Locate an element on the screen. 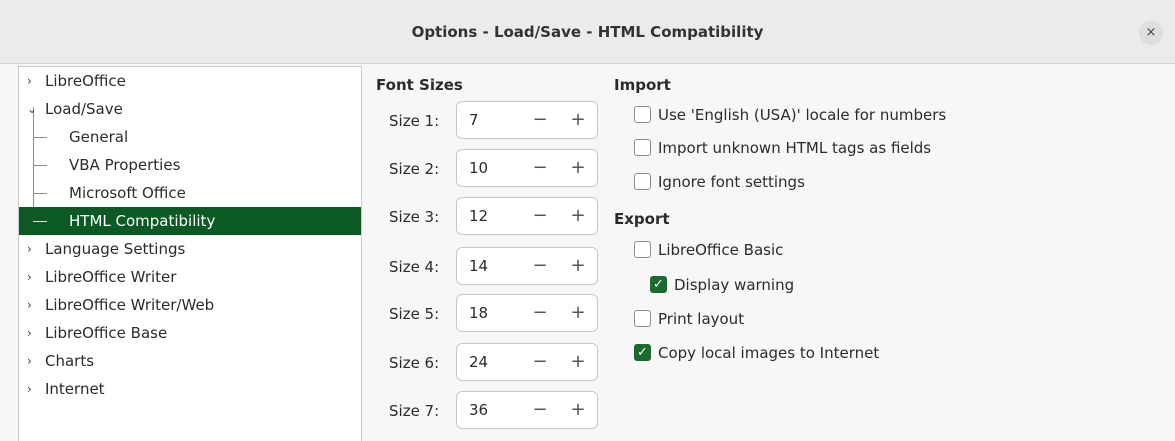 The image size is (1175, 441). tree-item-vba-properties: VBA Properties is located at coordinates (190, 165).